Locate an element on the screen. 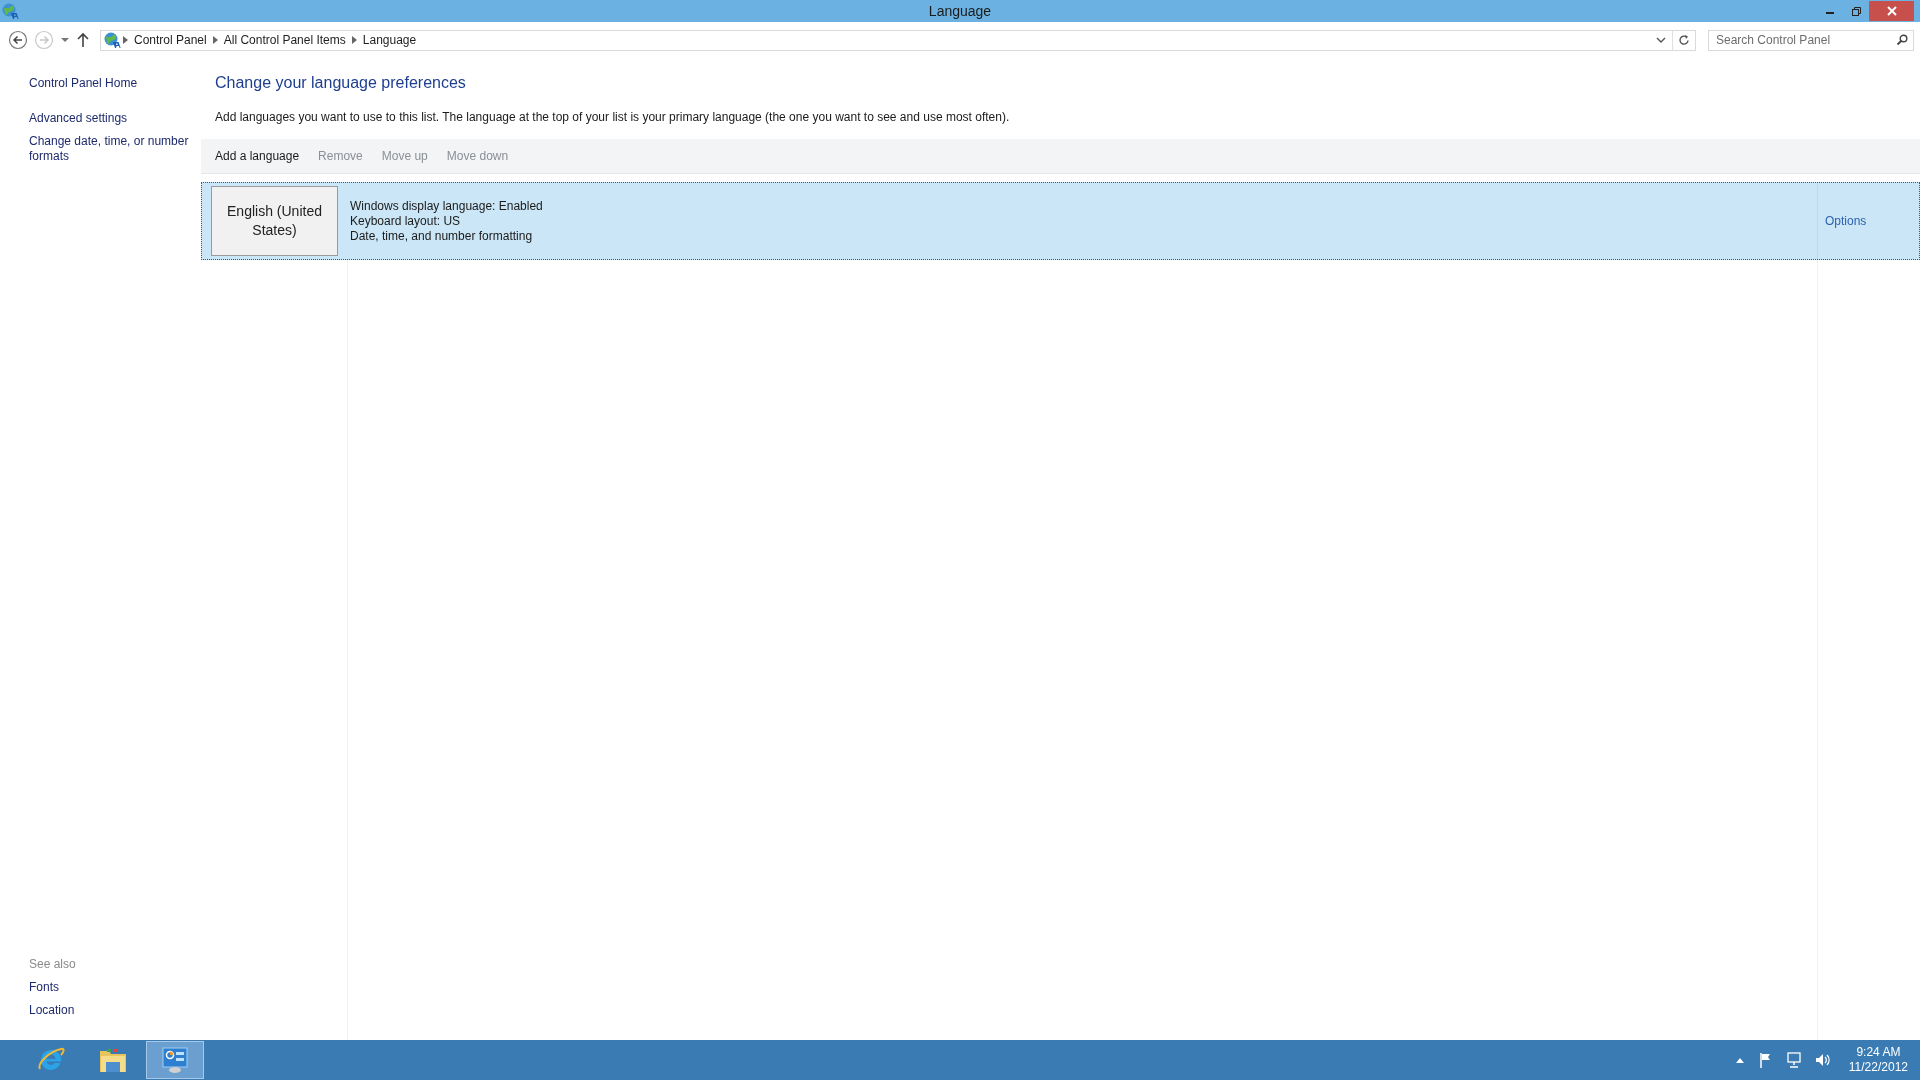 Image resolution: width=1920 pixels, height=1080 pixels. toolbar-button: Add a language is located at coordinates (257, 156).